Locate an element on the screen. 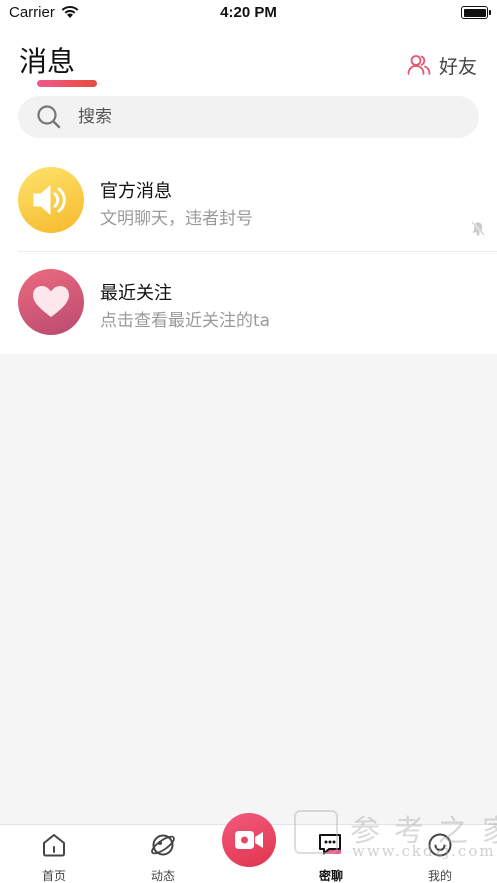 The image size is (497, 883). tab-label: 动态 is located at coordinates (162, 876).